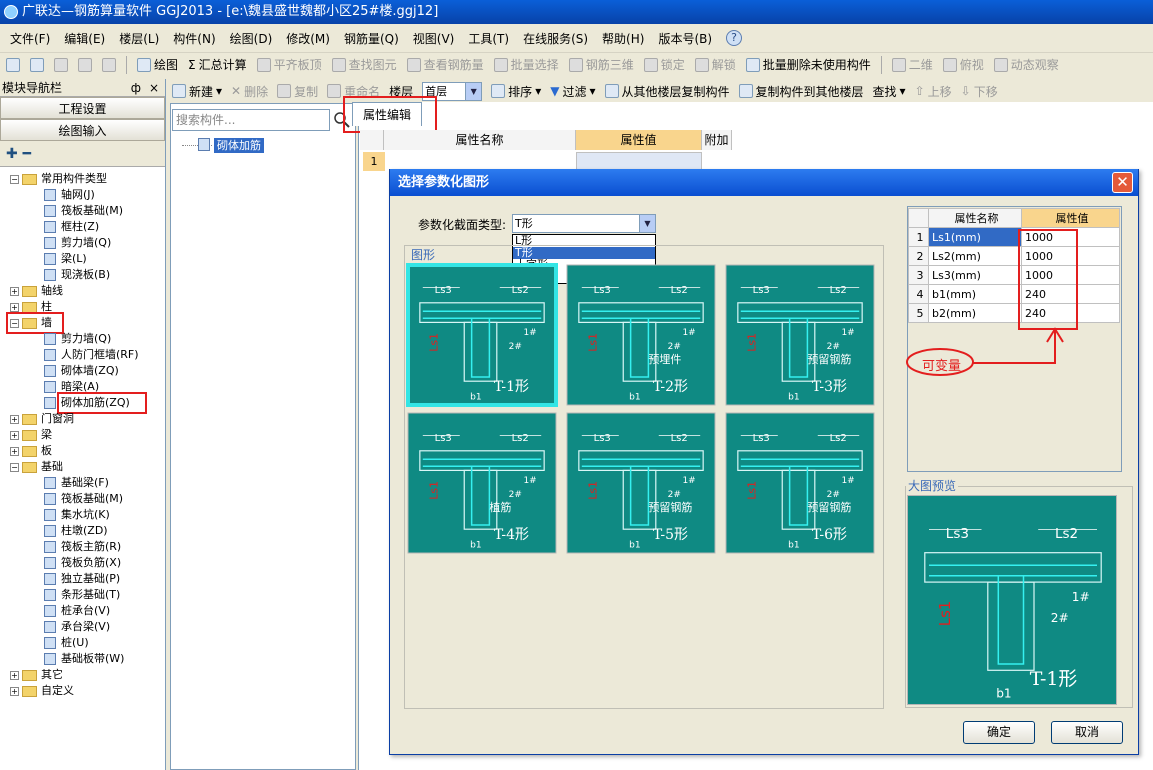 This screenshot has width=1153, height=770. I want to click on lock-button: 锁定, so click(664, 64).